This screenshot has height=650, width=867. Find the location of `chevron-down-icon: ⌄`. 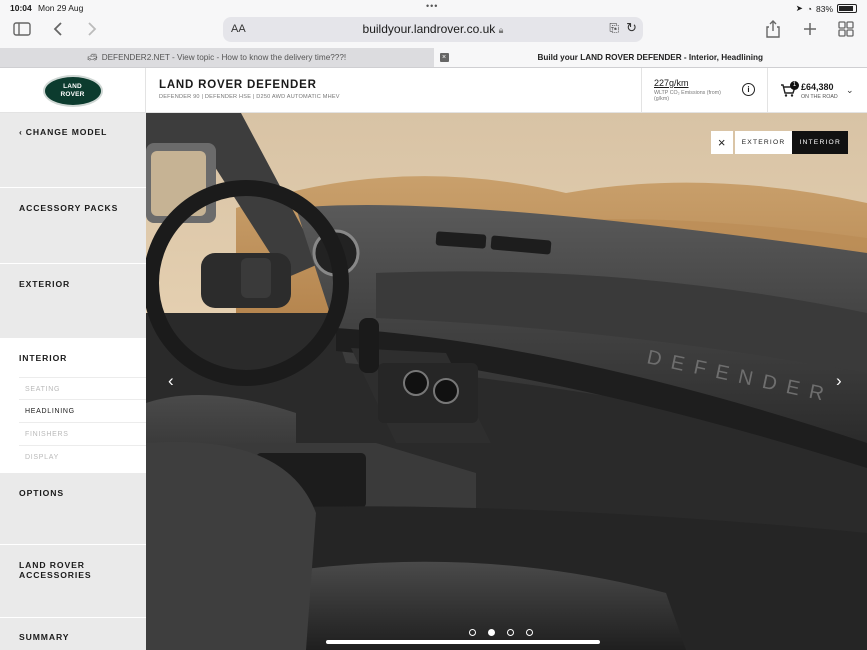

chevron-down-icon: ⌄ is located at coordinates (850, 90).